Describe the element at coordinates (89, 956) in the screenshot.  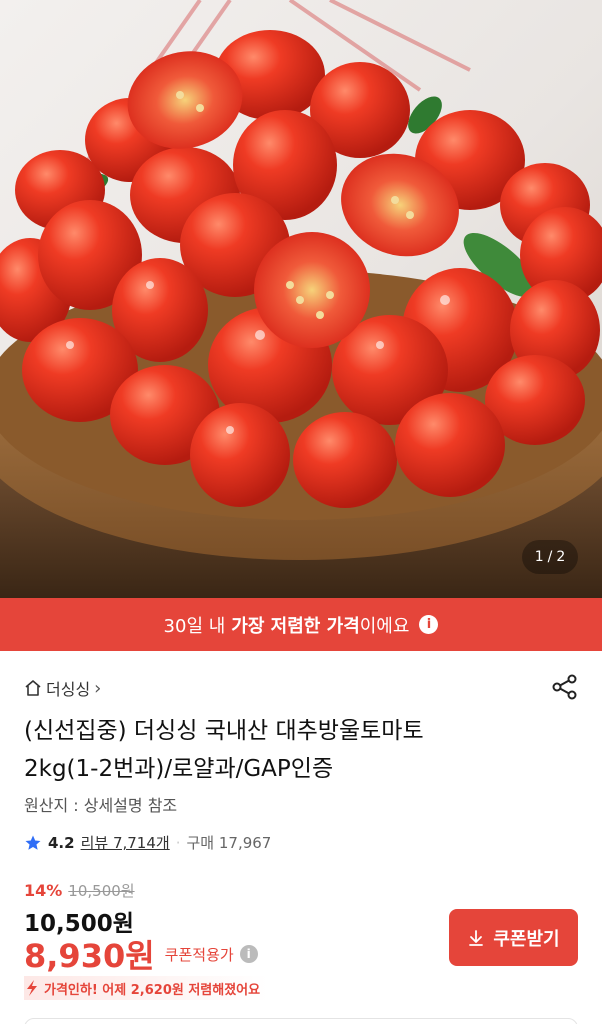
I see `coupon-price: 8,930원` at that location.